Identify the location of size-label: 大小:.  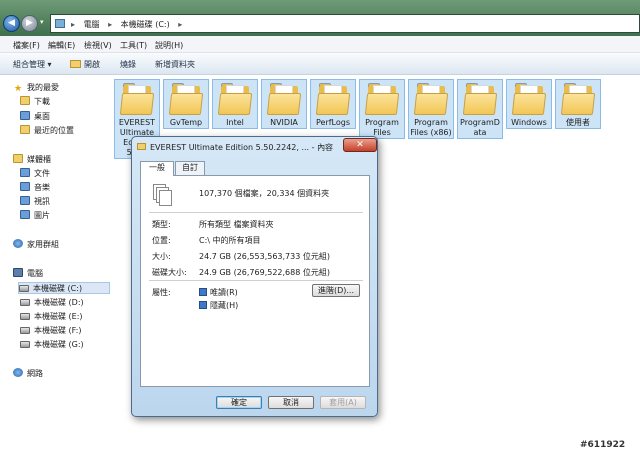
(161, 256).